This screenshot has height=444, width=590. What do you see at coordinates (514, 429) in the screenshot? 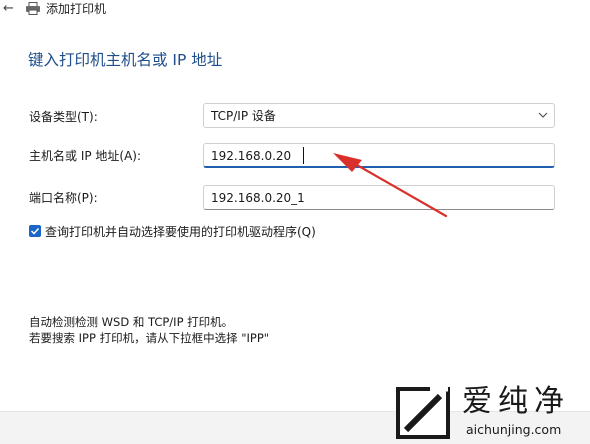
I see `watermark-url: aichunjing.com` at bounding box center [514, 429].